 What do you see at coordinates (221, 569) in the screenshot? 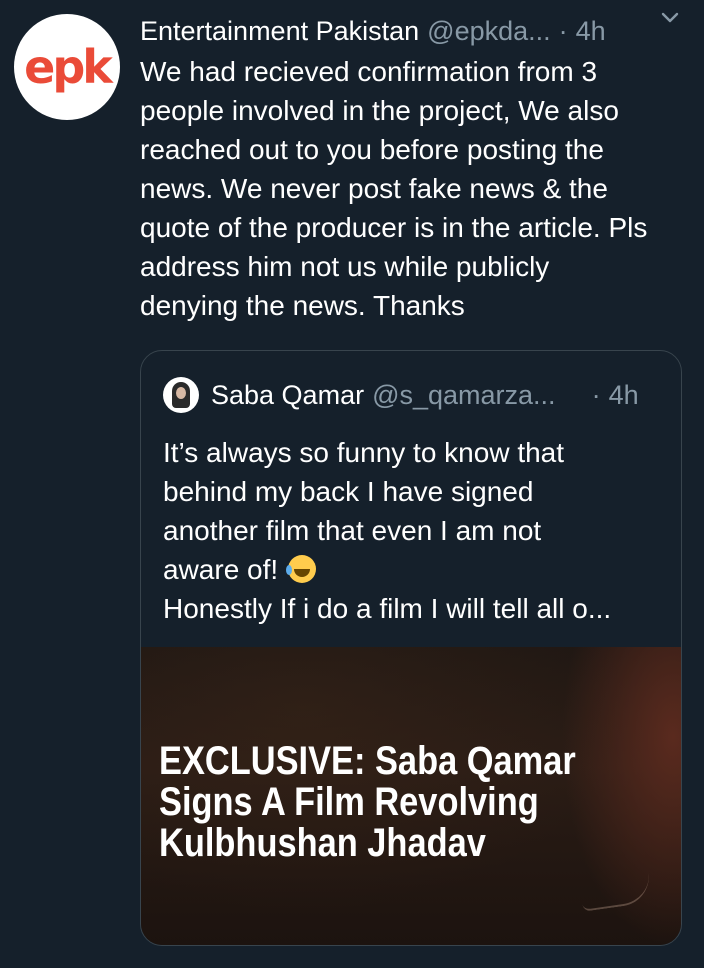
I see `quoted-text-line: aware of!` at bounding box center [221, 569].